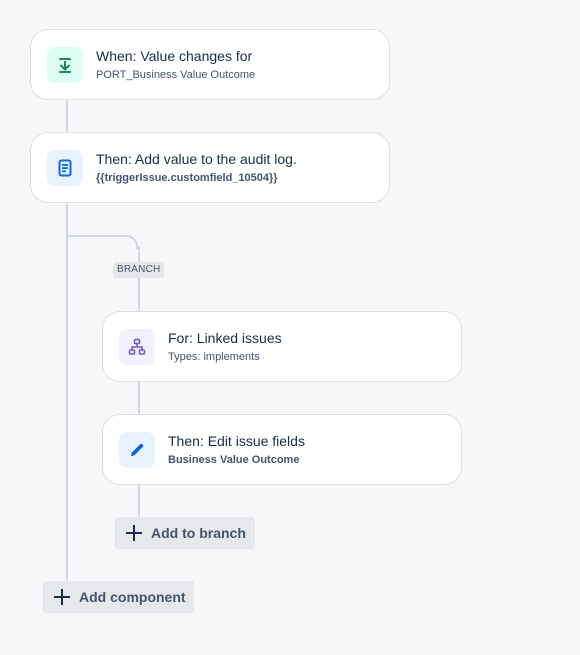 Image resolution: width=580 pixels, height=655 pixels. I want to click on document-icon, so click(65, 167).